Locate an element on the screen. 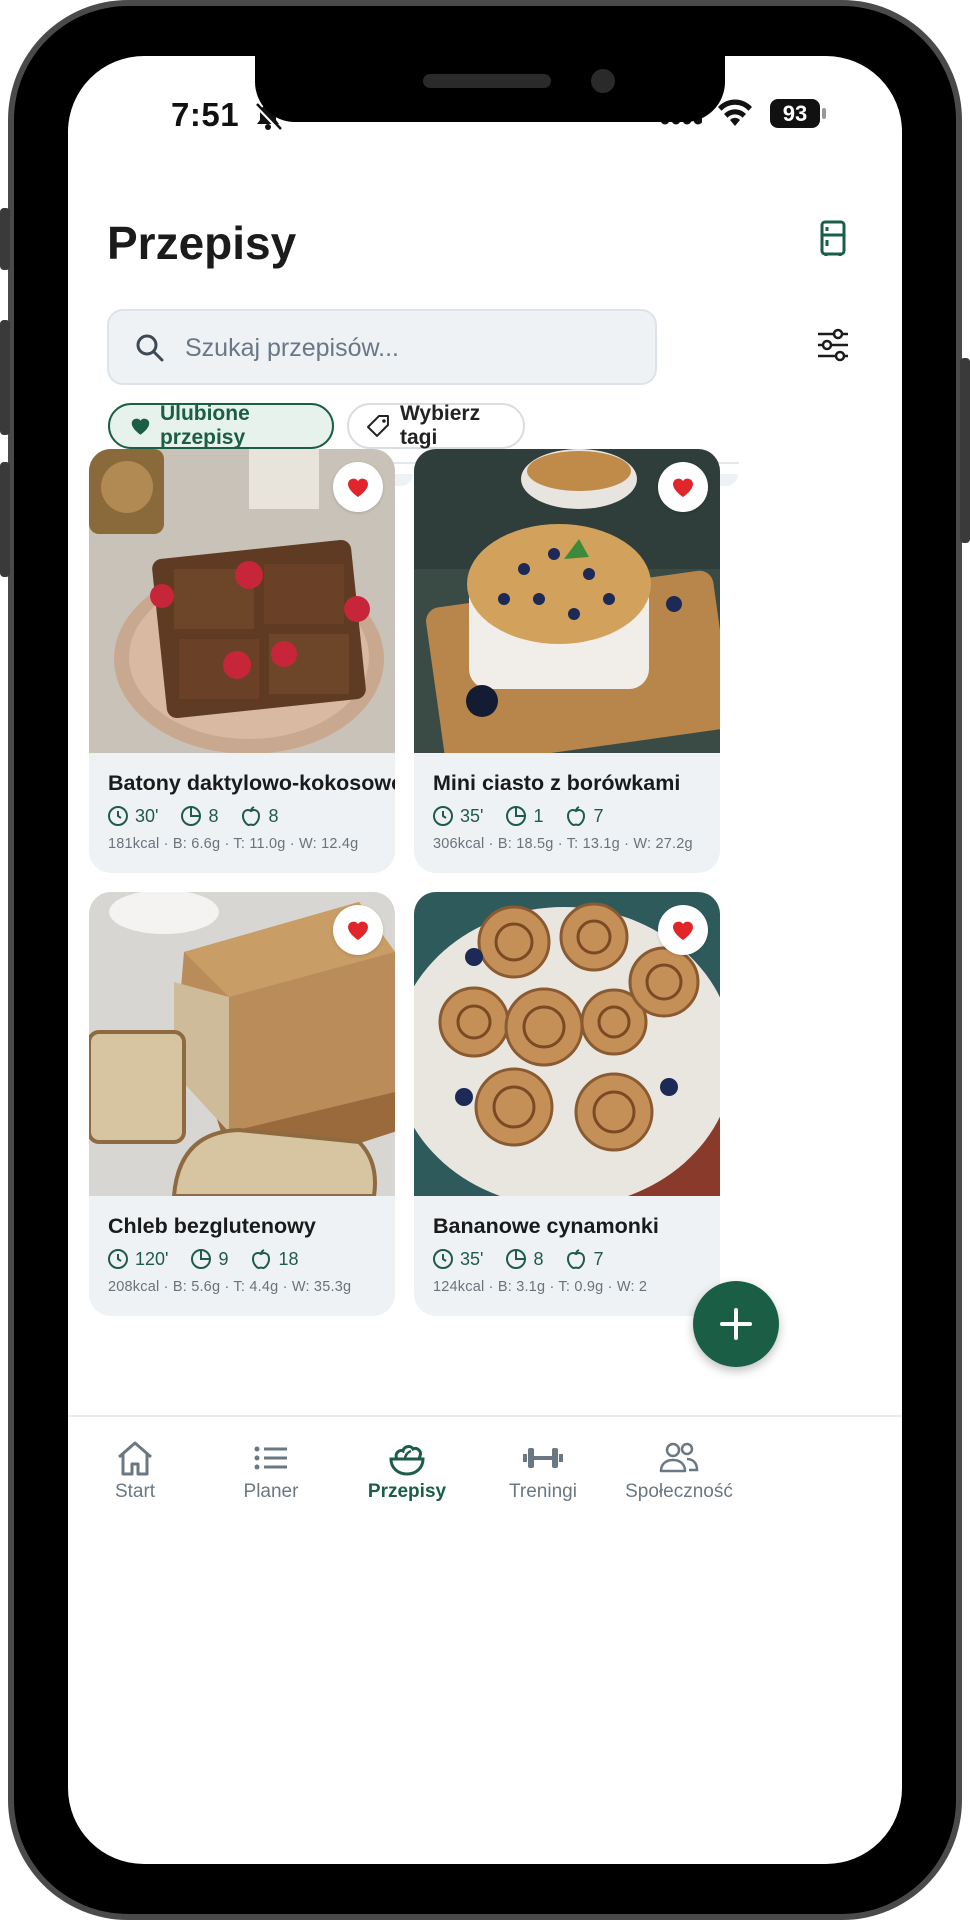 This screenshot has height=1920, width=970. battery-tip is located at coordinates (824, 113).